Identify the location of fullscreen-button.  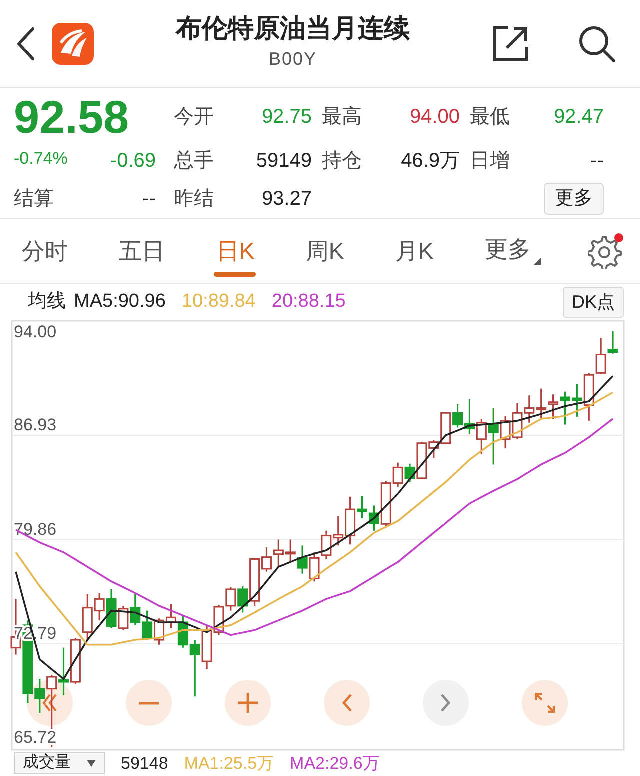
(545, 703).